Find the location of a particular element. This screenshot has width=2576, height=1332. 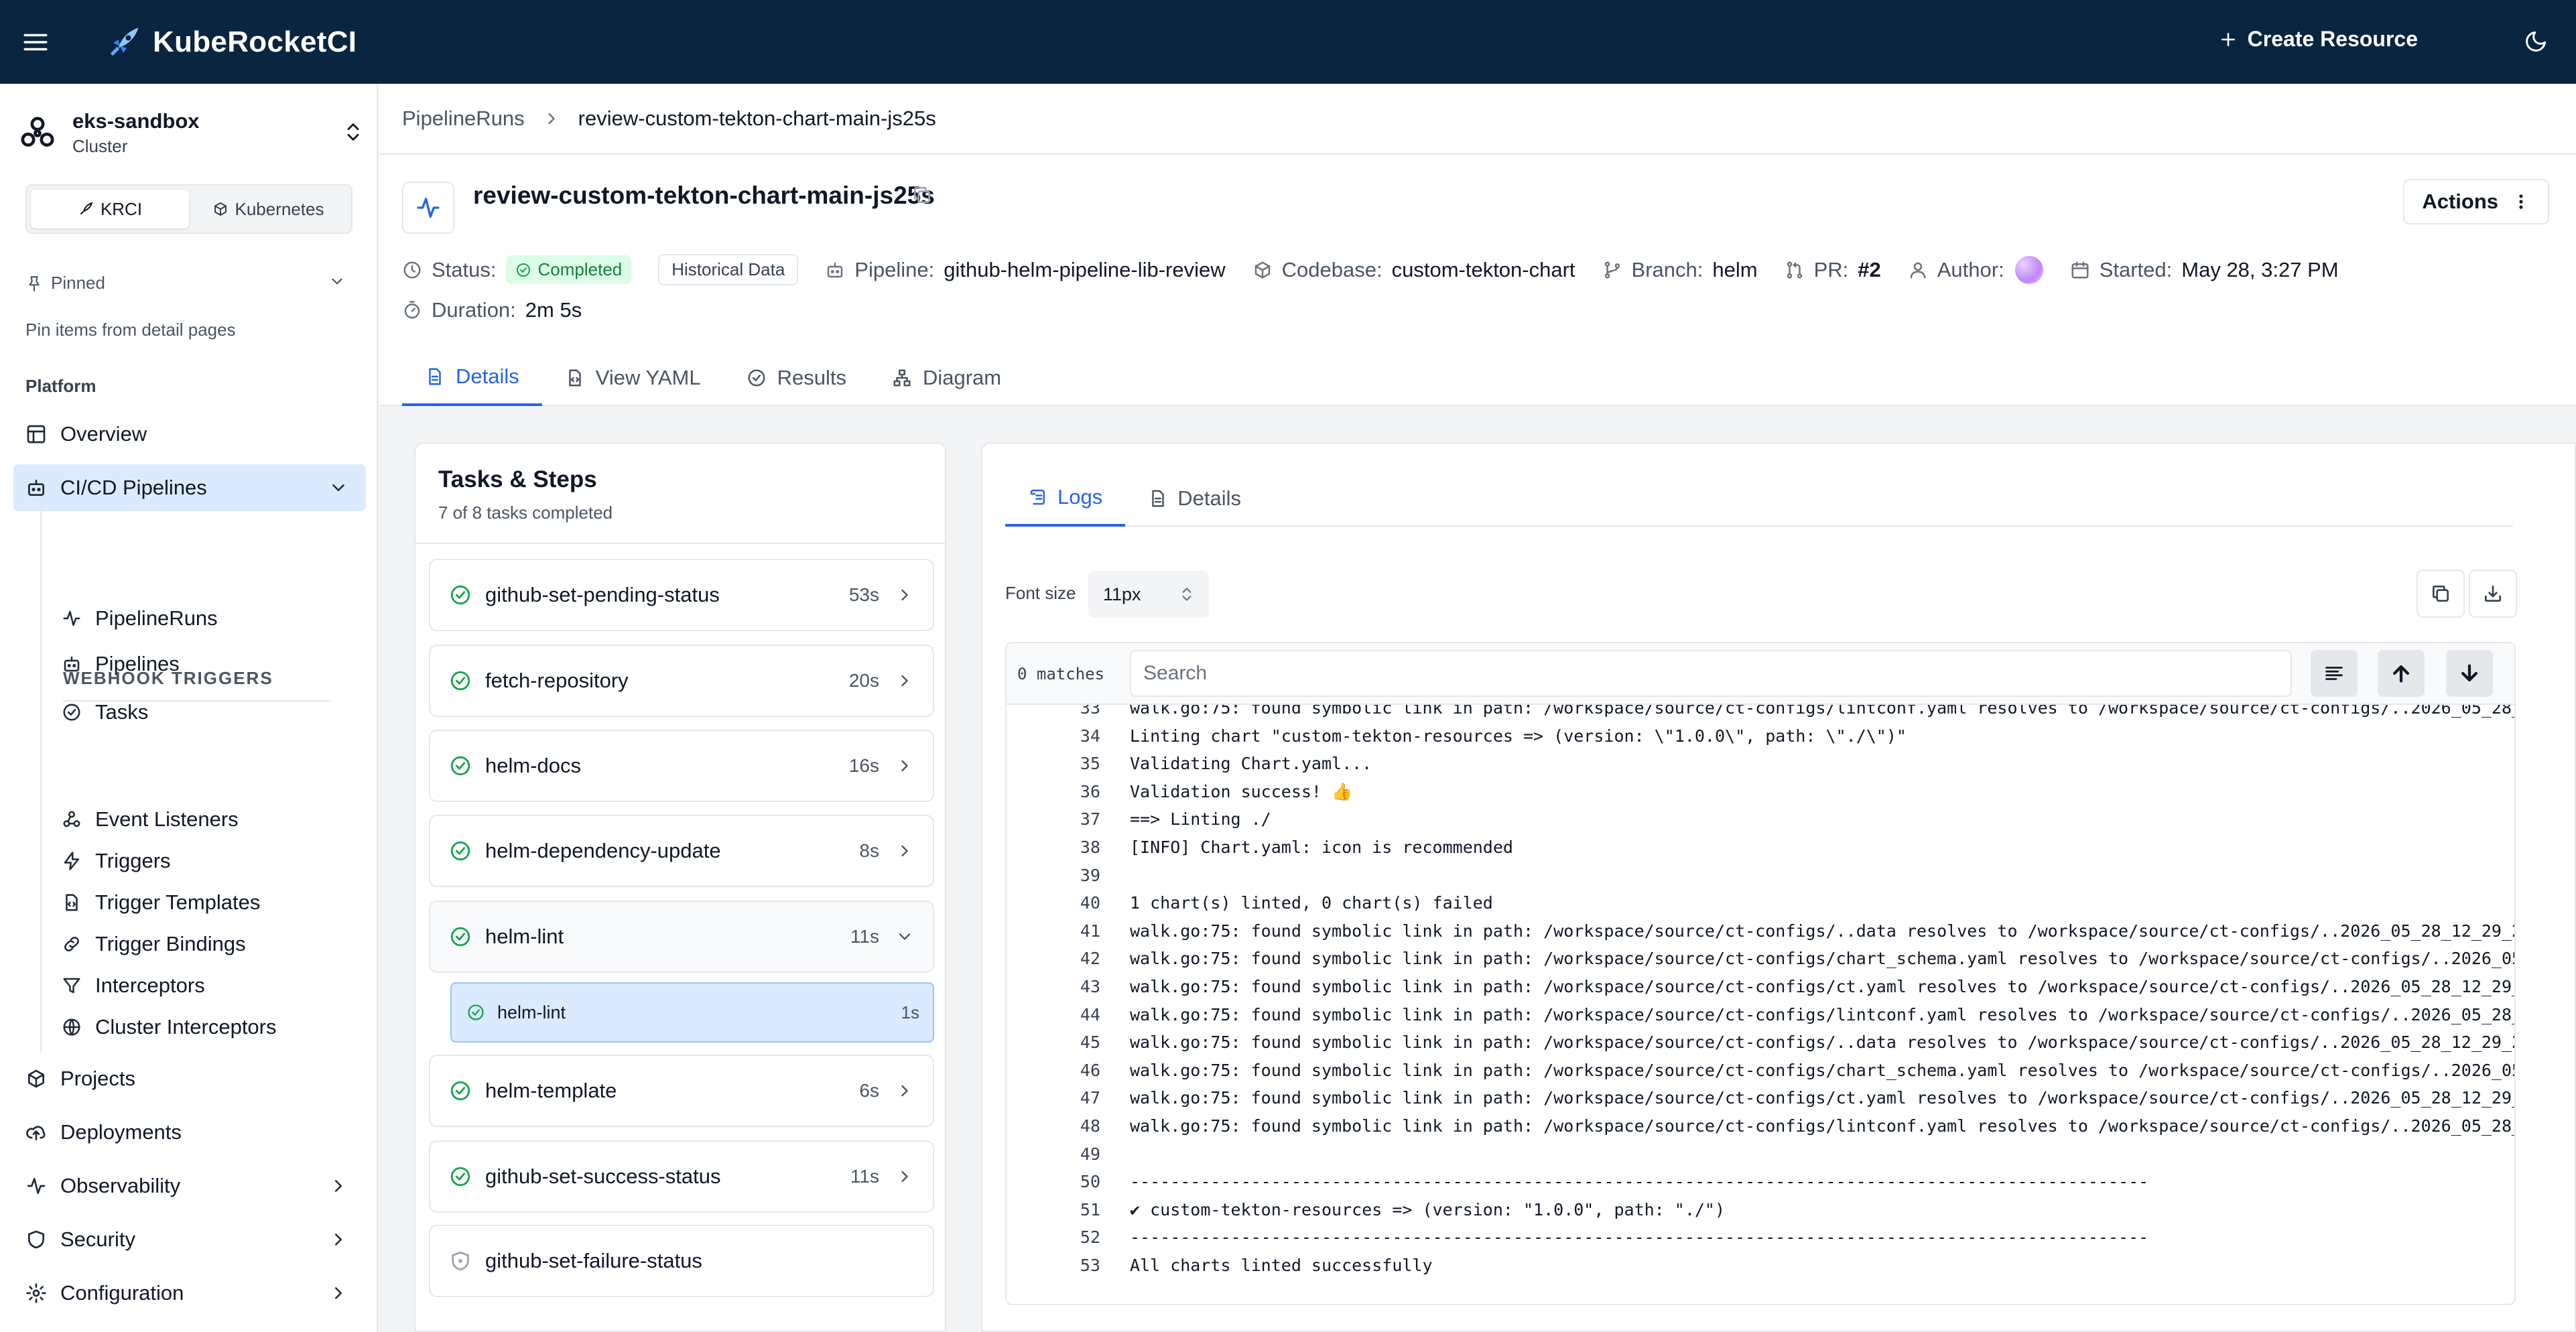

tab-diagram: Diagram is located at coordinates (946, 377).